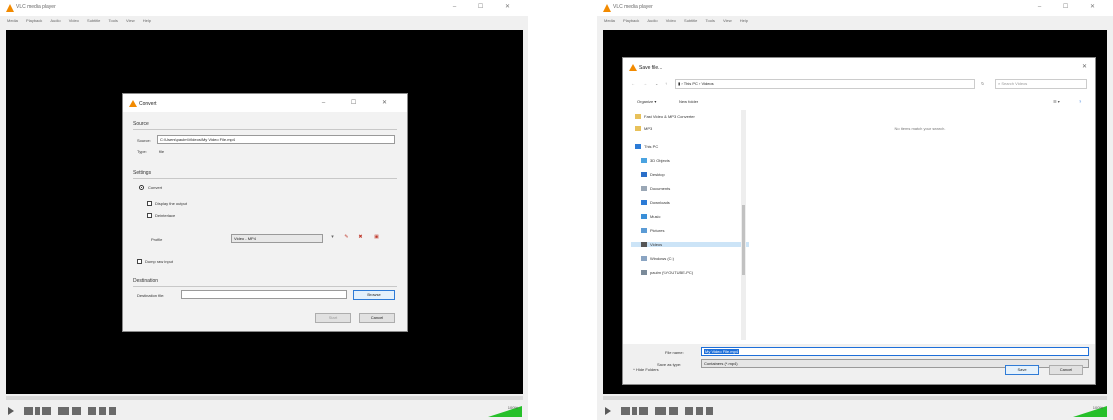 Image resolution: width=1113 pixels, height=420 pixels. I want to click on breadcrumb-videos: Videos, so click(708, 83).